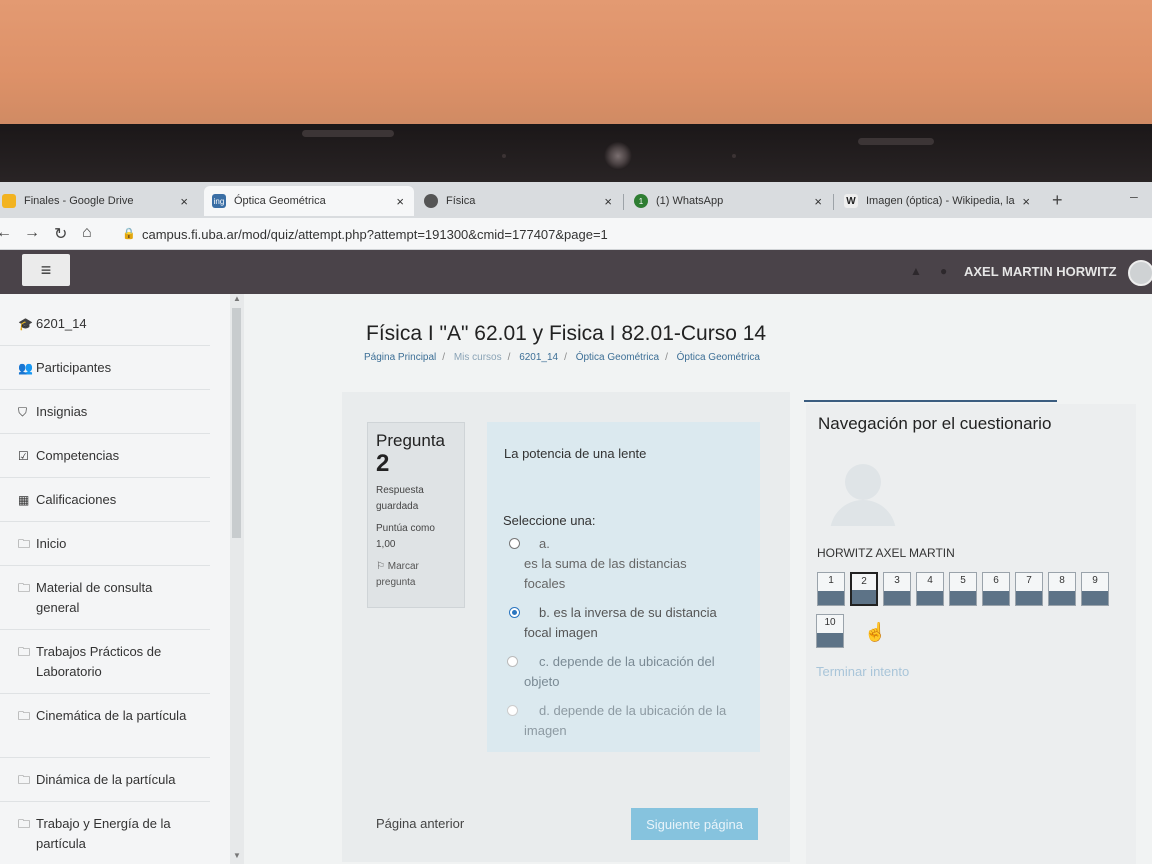 The image size is (1152, 864). What do you see at coordinates (32, 233) in the screenshot?
I see `forward-icon: →` at bounding box center [32, 233].